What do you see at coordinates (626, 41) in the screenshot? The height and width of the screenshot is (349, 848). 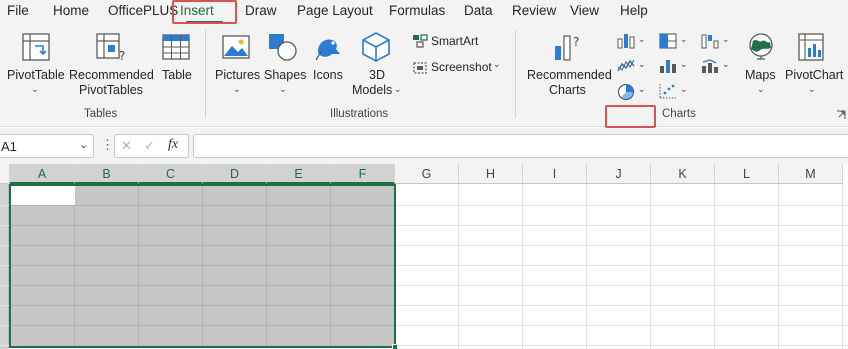 I see `column-chart-icon` at bounding box center [626, 41].